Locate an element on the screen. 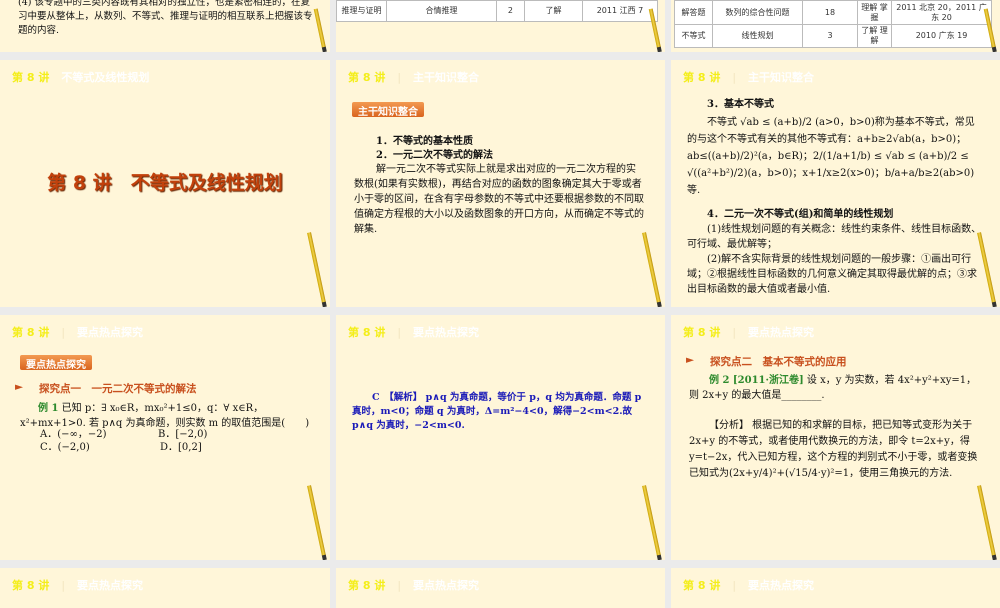  slide-thumbnail: 第 8 讲不等式及线性规划 第 8 讲 不等式及线性规划 is located at coordinates (165, 183).